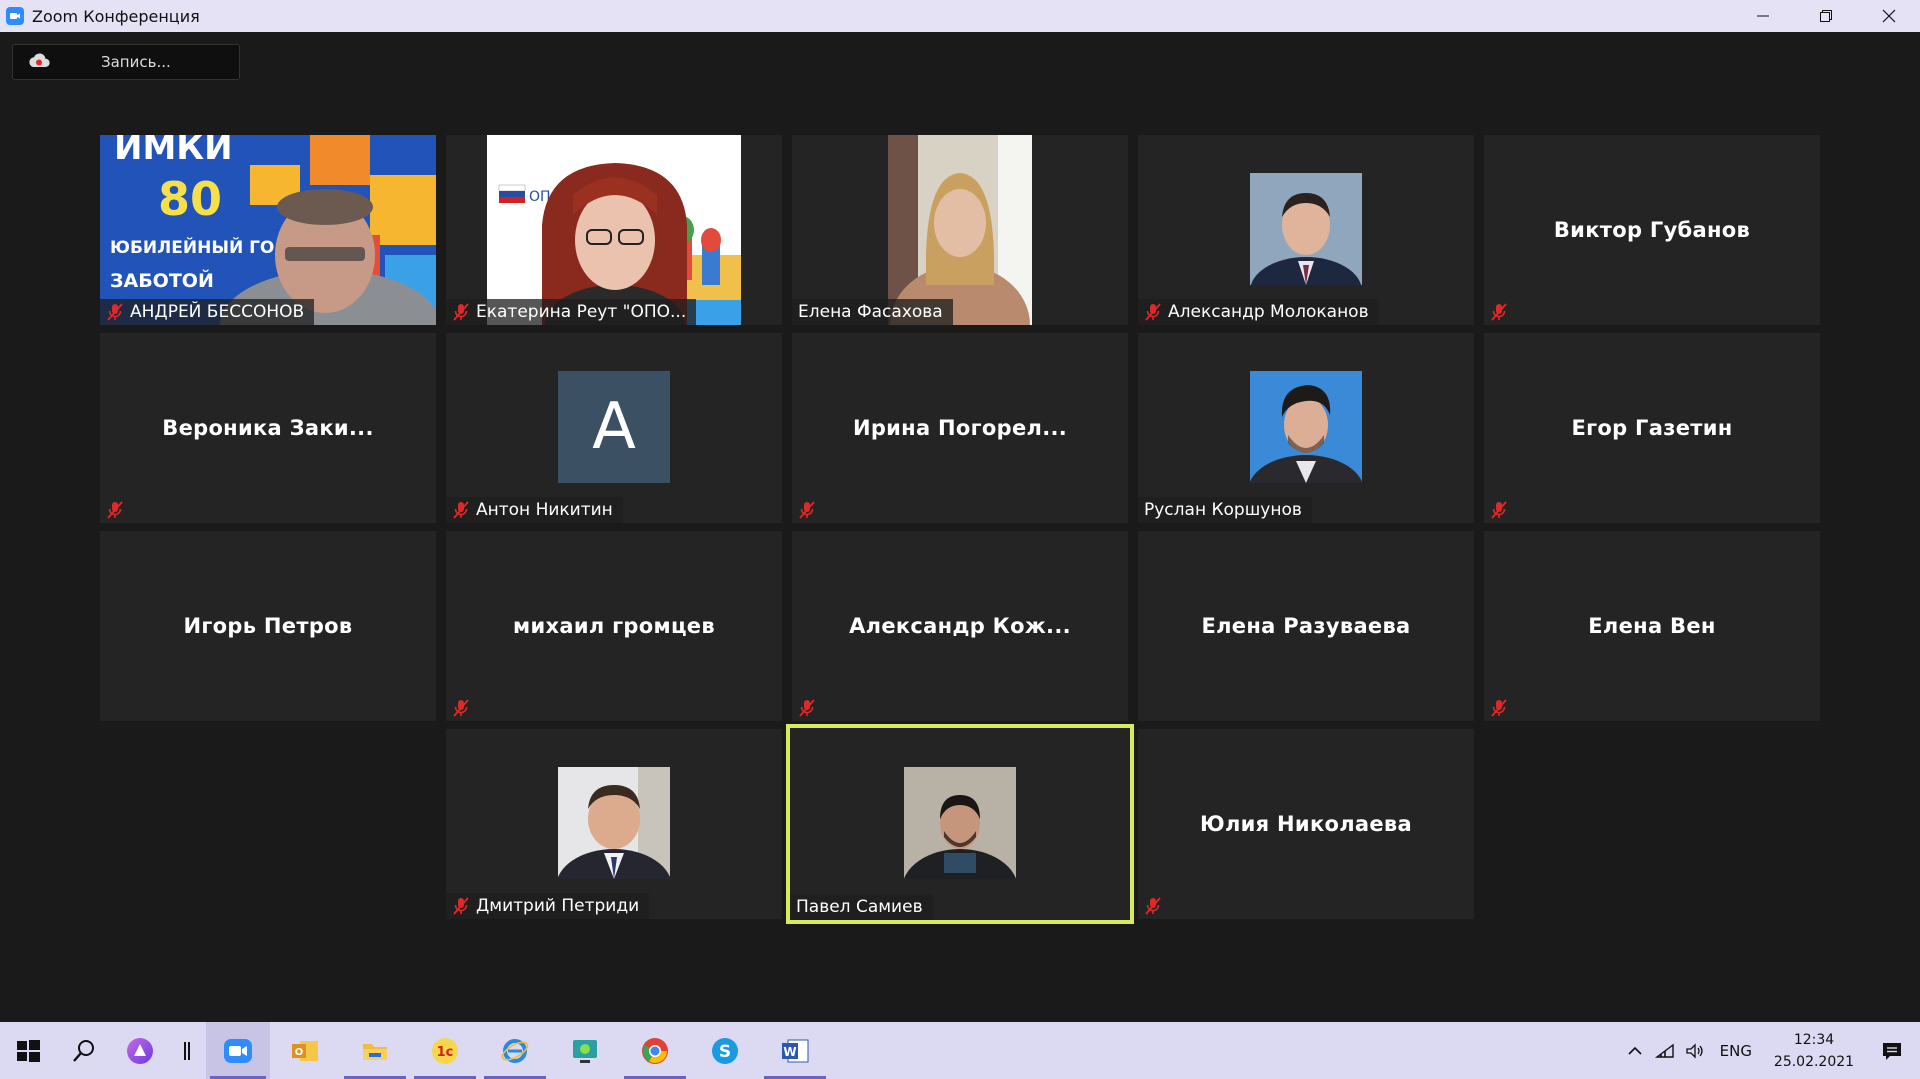  I want to click on taskbar-outlook: O, so click(305, 1050).